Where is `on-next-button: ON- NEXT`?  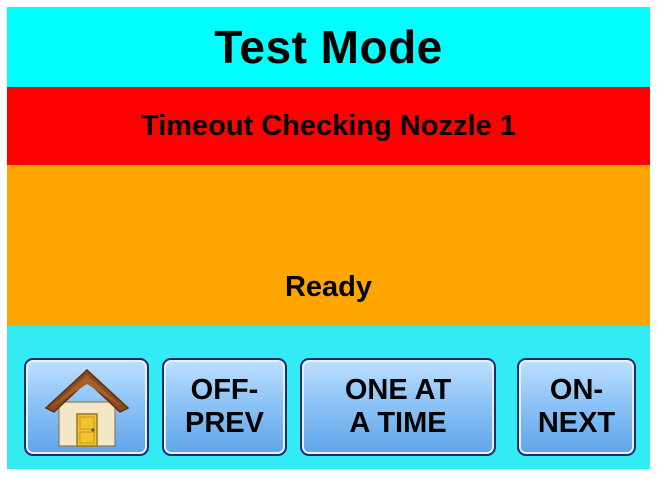 on-next-button: ON- NEXT is located at coordinates (576, 407).